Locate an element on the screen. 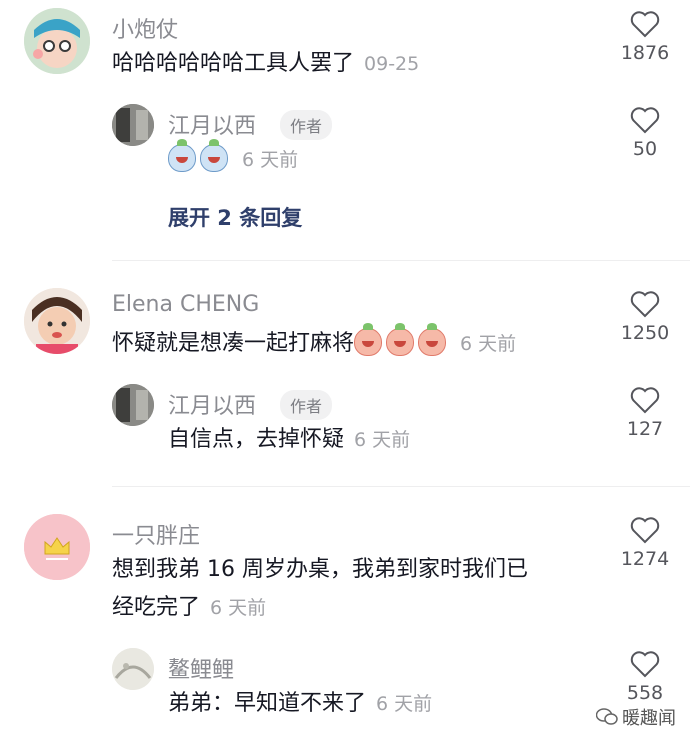 This screenshot has height=744, width=690. like-button: 50 is located at coordinates (645, 133).